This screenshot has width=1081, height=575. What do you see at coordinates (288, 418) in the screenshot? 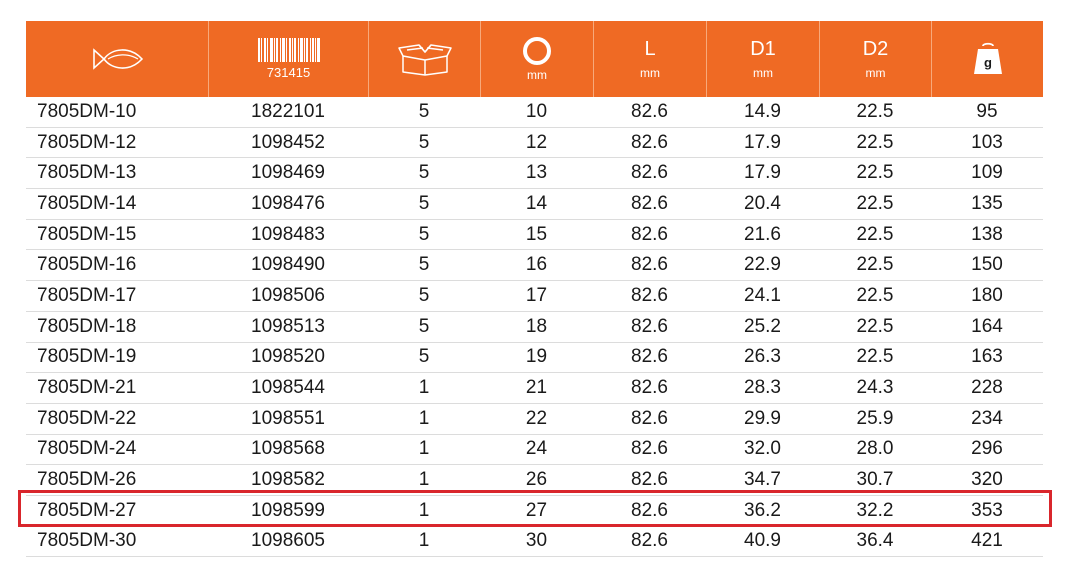
I see `ean-code-cell: 1098551` at bounding box center [288, 418].